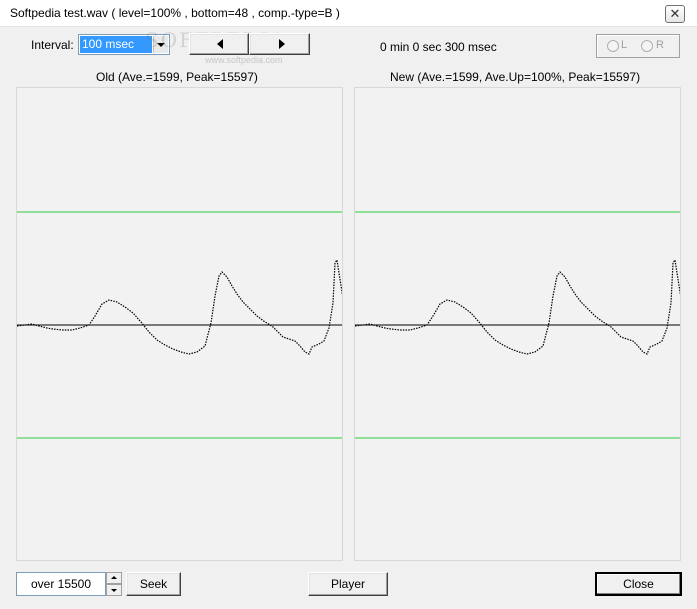  What do you see at coordinates (647, 46) in the screenshot?
I see `radio-right-channel` at bounding box center [647, 46].